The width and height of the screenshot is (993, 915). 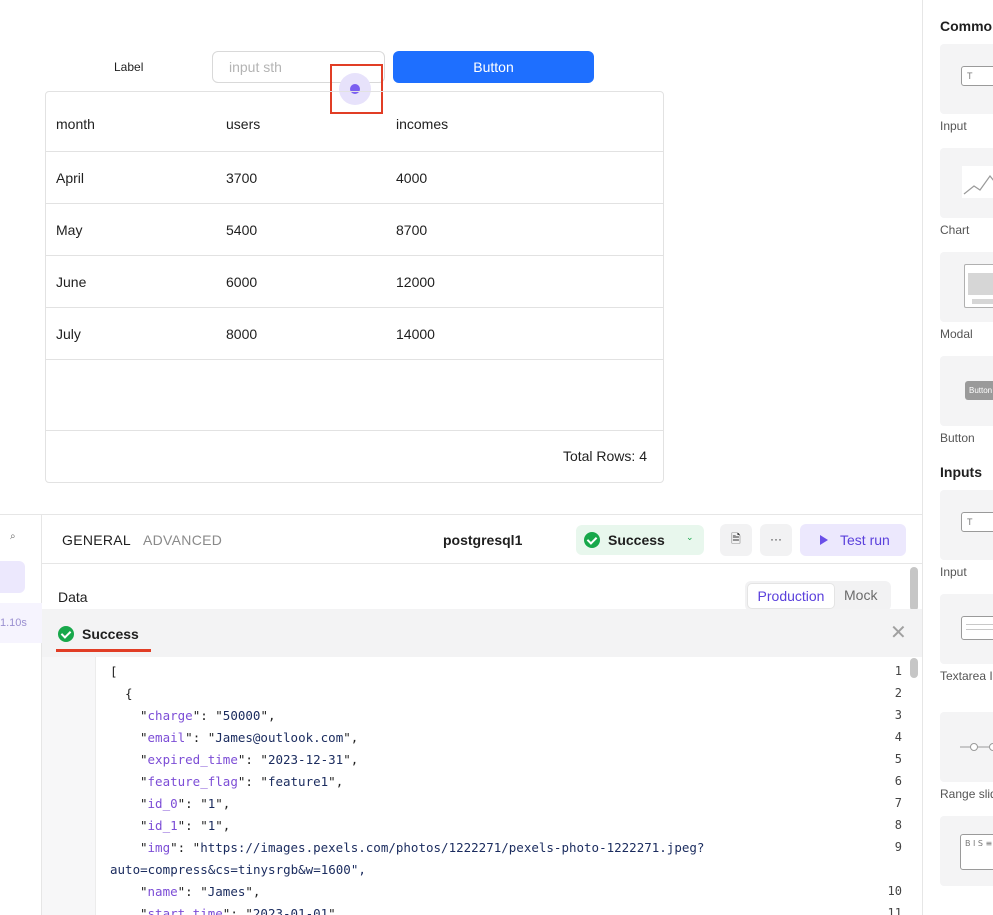 I want to click on json-key: charge, so click(x=170, y=715).